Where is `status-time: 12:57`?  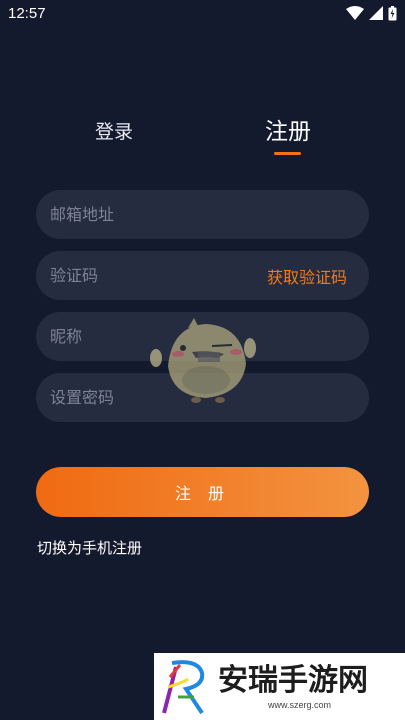
status-time: 12:57 is located at coordinates (27, 13).